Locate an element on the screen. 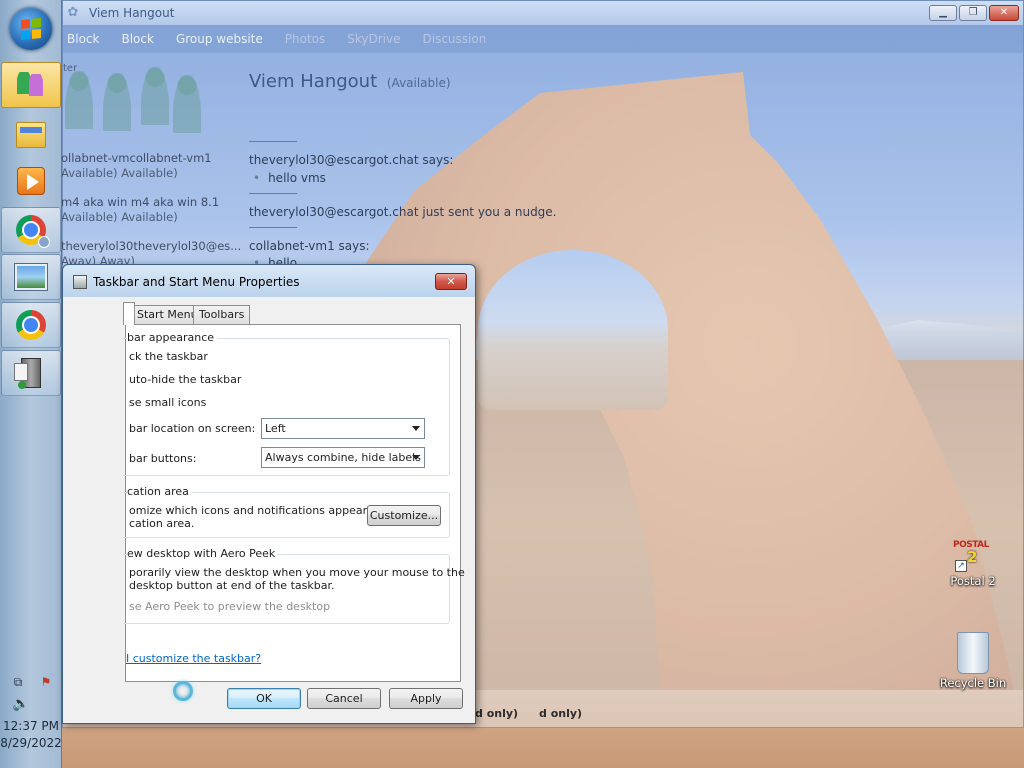 This screenshot has height=768, width=1024. action-center-flag-icon: ⚑ is located at coordinates (46, 682).